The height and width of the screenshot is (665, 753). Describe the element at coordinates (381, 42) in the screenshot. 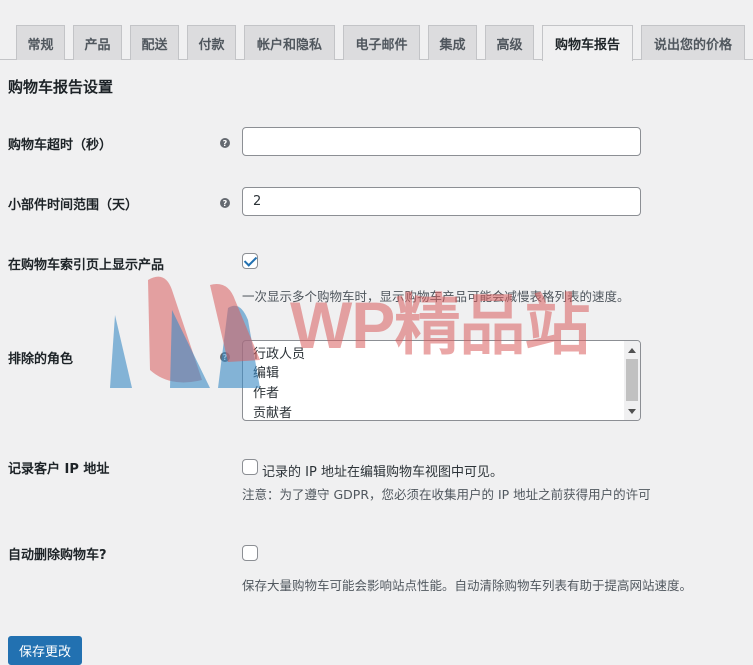

I see `tab-emails: 电子邮件` at that location.